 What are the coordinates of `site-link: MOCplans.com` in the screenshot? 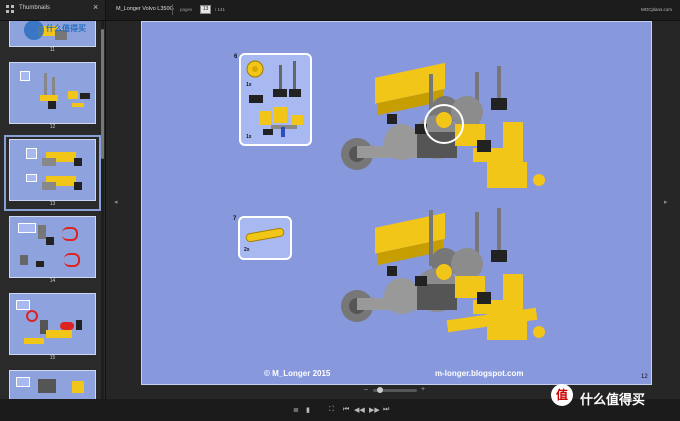 It's located at (656, 9).